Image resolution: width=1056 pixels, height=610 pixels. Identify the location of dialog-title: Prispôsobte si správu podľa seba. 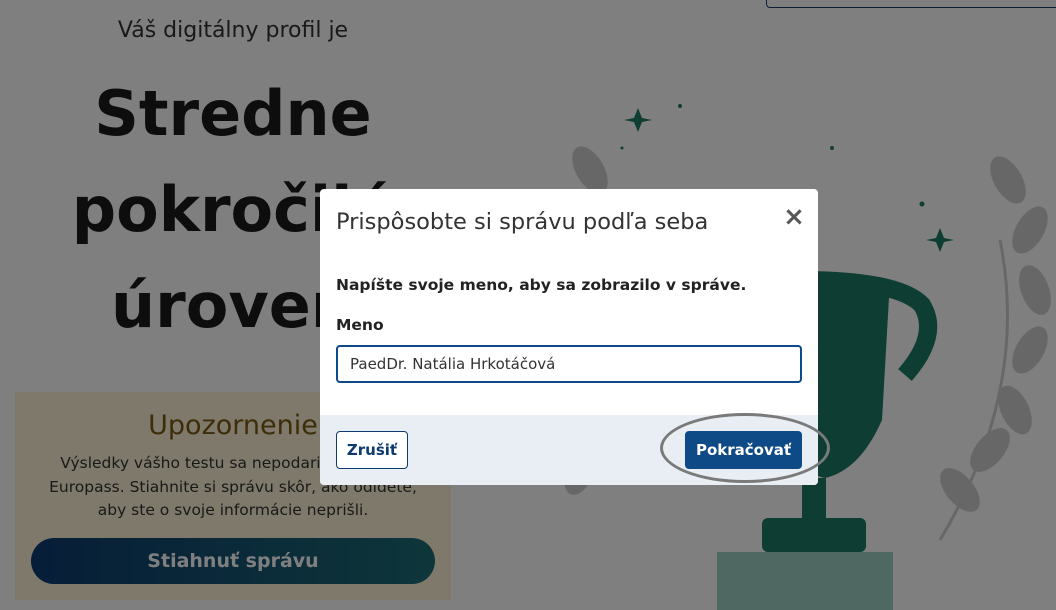
(522, 222).